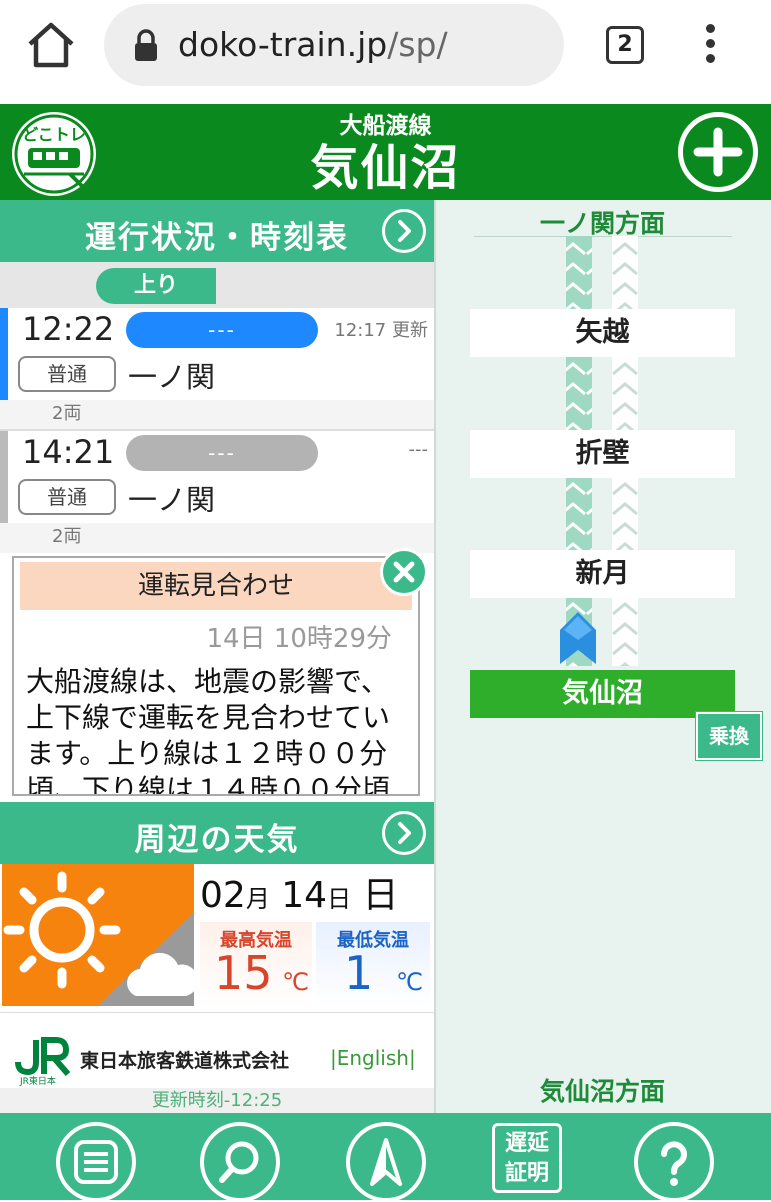  What do you see at coordinates (148, 959) in the screenshot?
I see `cloudy-icon` at bounding box center [148, 959].